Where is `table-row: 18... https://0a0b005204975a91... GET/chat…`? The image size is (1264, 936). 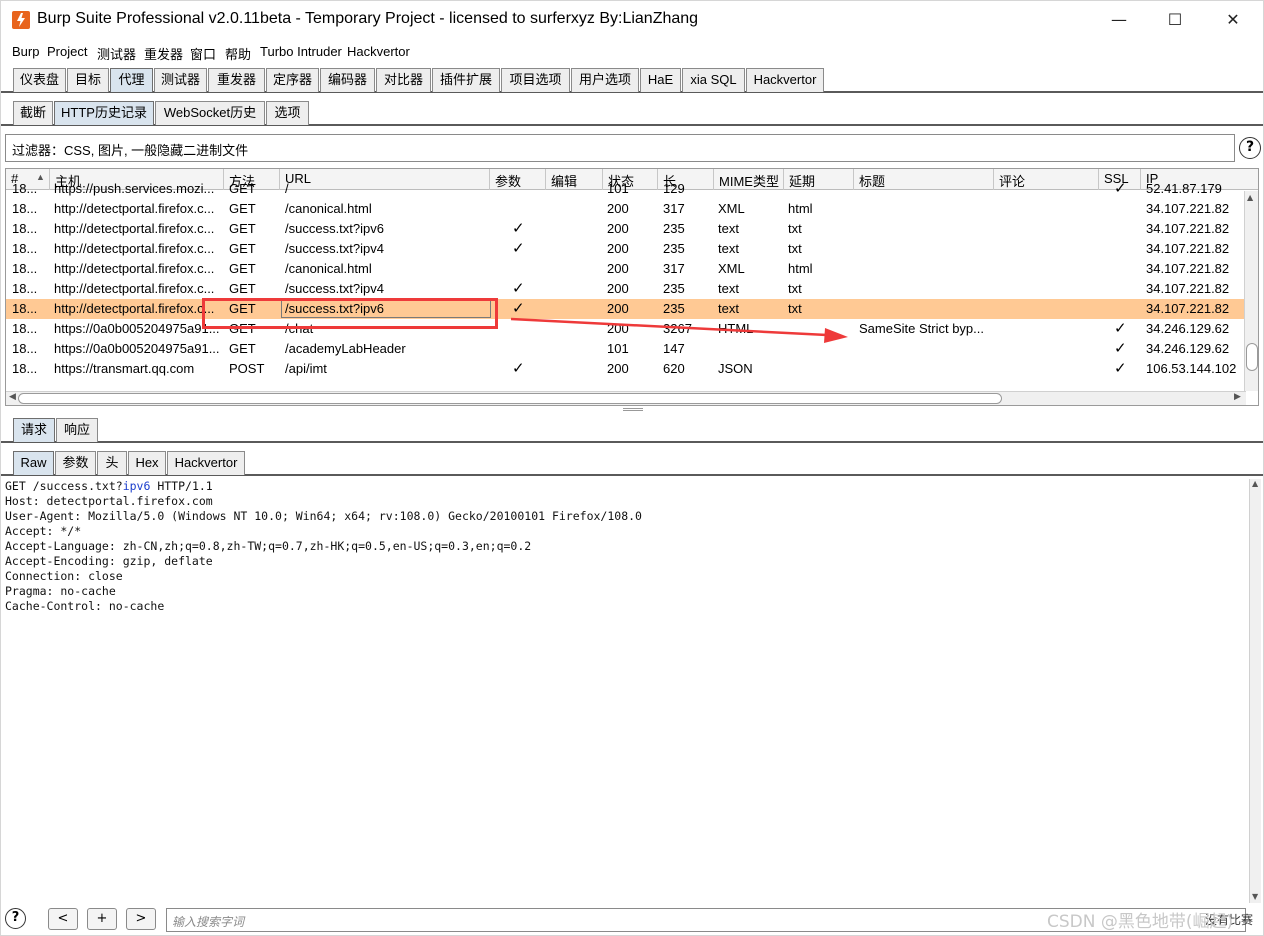 table-row: 18... https://0a0b005204975a91... GET/chat… is located at coordinates (626, 329).